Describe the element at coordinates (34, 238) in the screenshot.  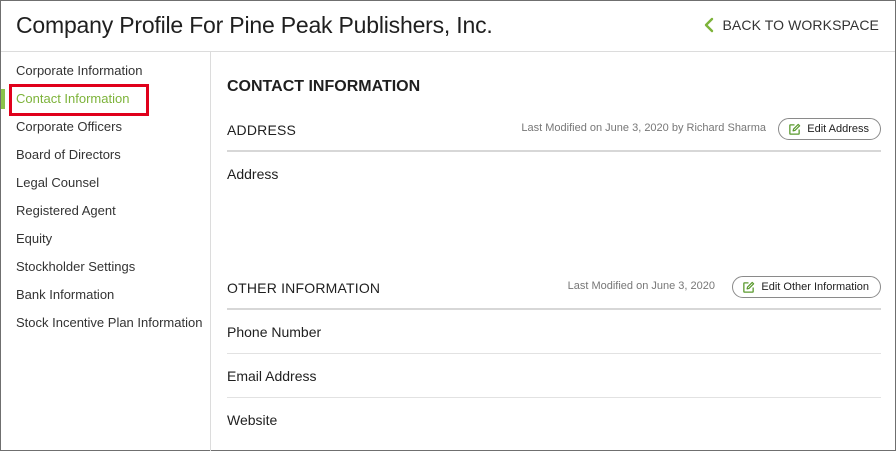
I see `sidebar-item-equity: Equity` at that location.